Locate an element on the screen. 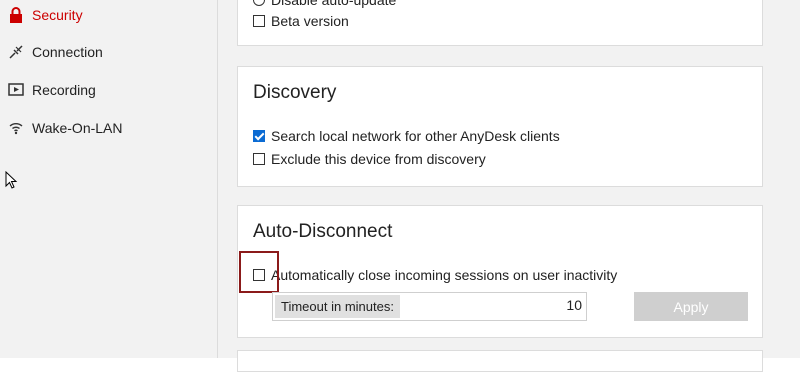 This screenshot has width=800, height=372. sidebar-item-wake-on-lan: Wake-On-LAN is located at coordinates (108, 128).